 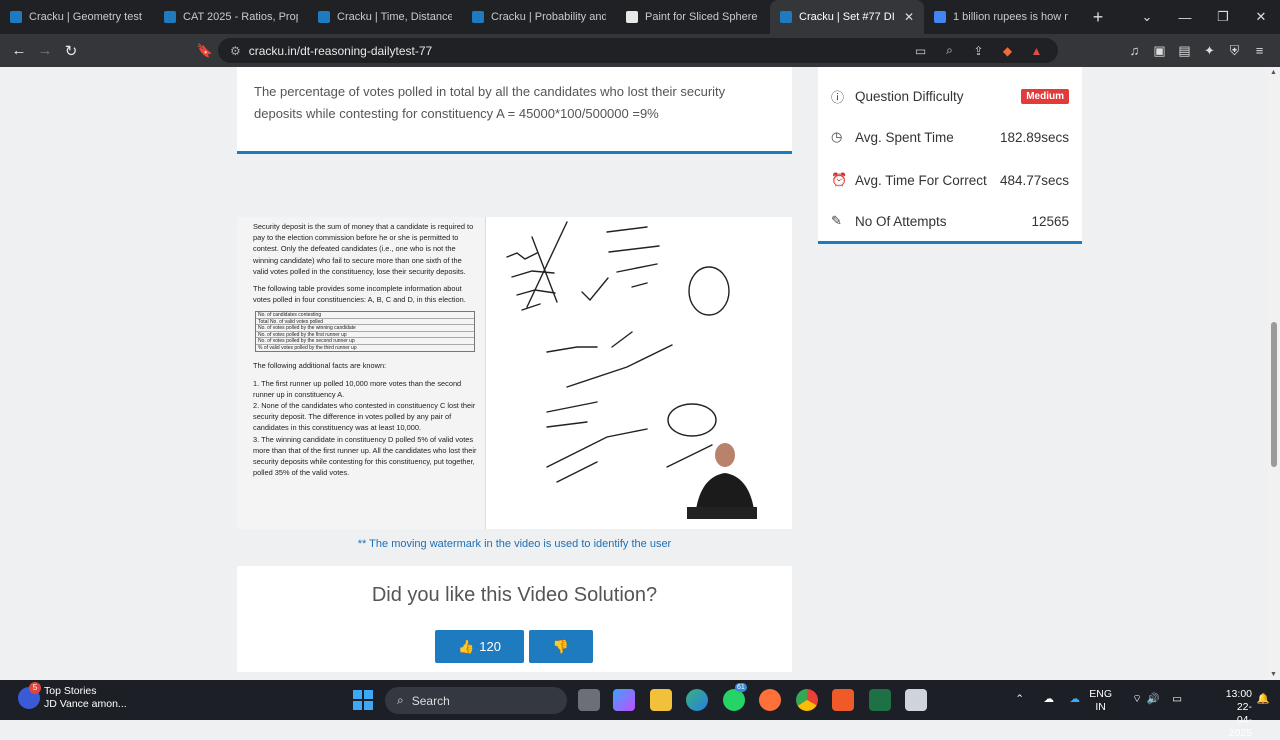 What do you see at coordinates (1261, 17) in the screenshot?
I see `close-window-button: ✕` at bounding box center [1261, 17].